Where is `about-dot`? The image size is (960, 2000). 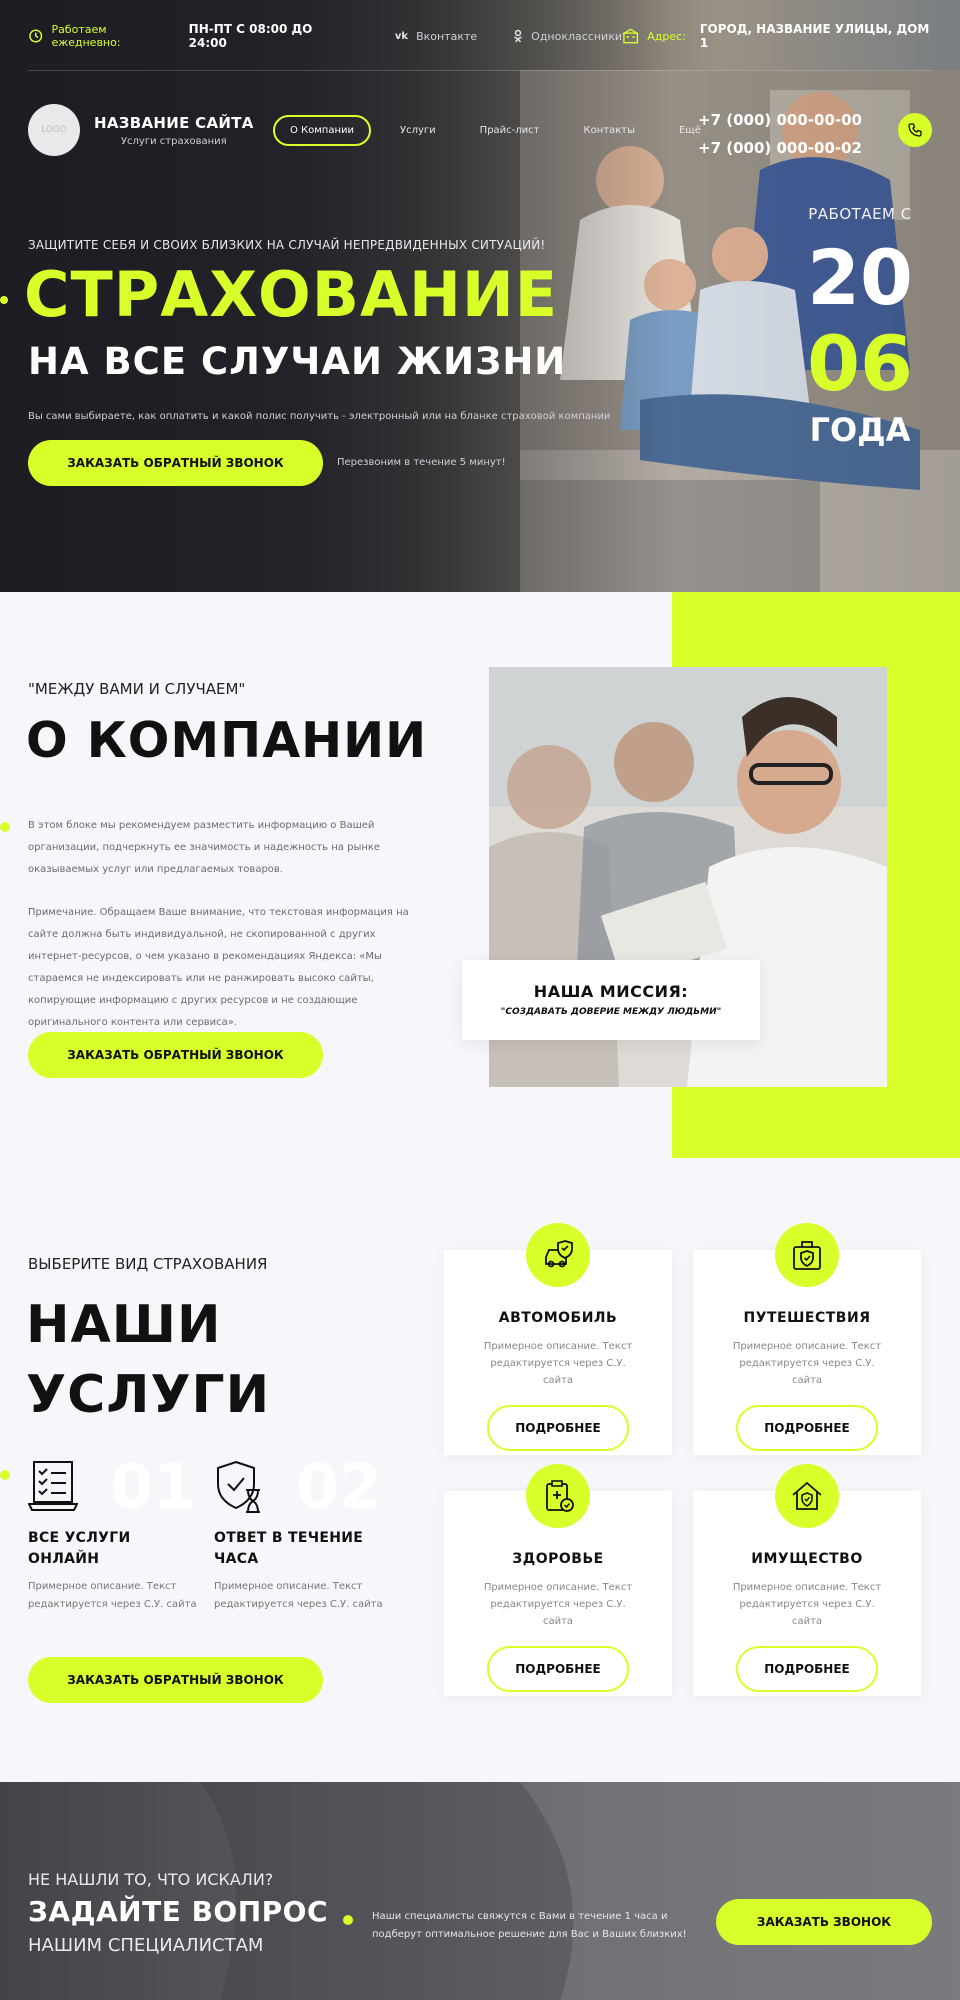 about-dot is located at coordinates (5, 827).